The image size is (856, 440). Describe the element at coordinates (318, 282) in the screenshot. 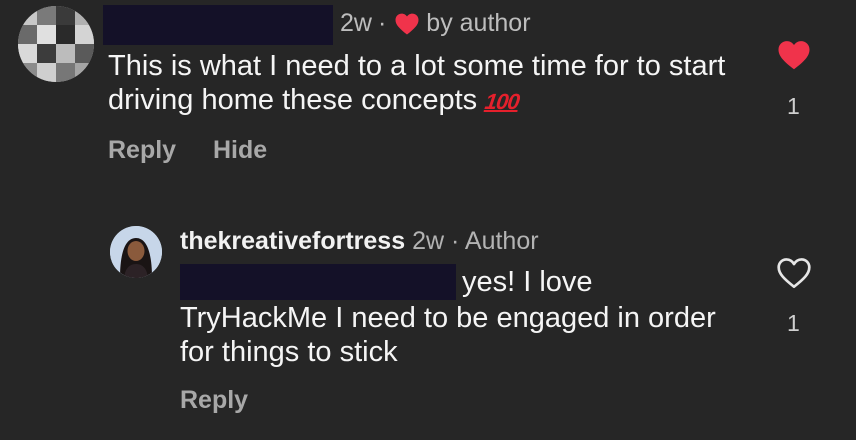

I see `redacted-mention` at that location.